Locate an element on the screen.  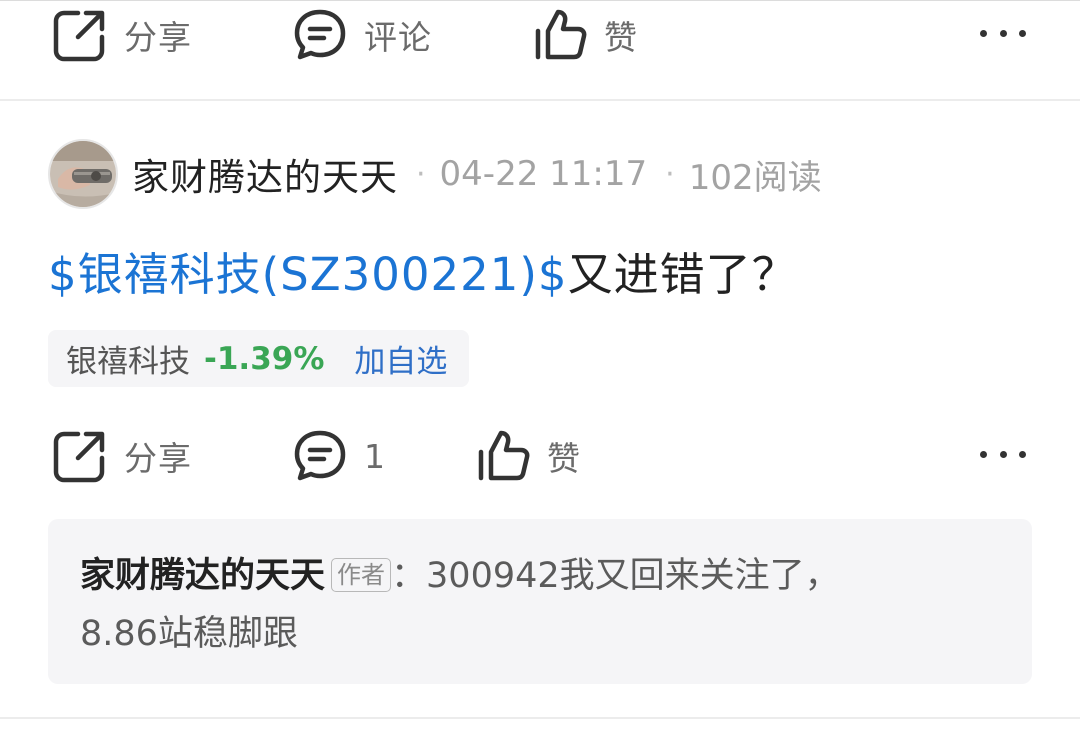
comment-button: 1 is located at coordinates (339, 456).